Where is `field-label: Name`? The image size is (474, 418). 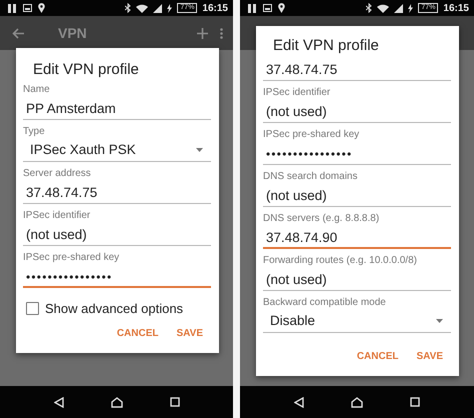
field-label: Name is located at coordinates (36, 89).